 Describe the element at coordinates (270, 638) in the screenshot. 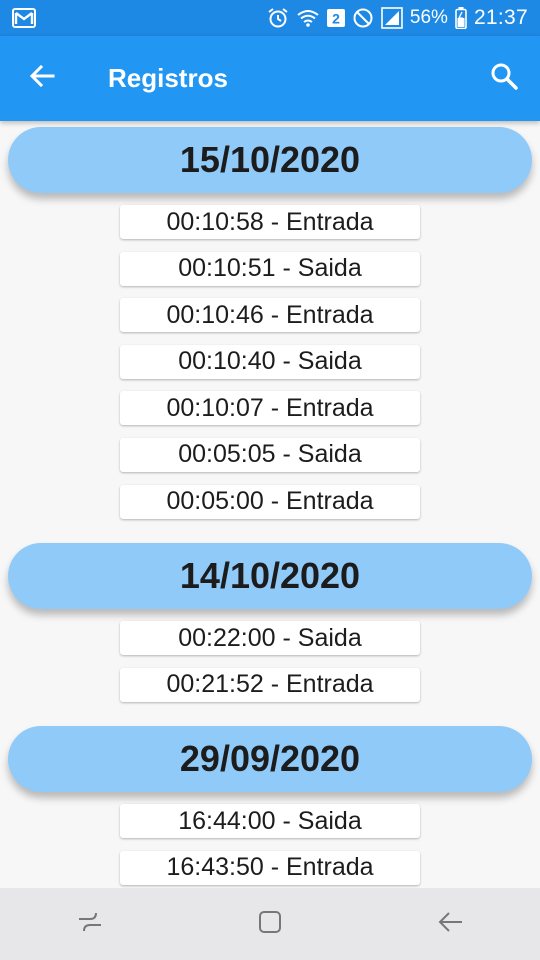

I see `record-entry: 00:22:00 - Saida` at that location.